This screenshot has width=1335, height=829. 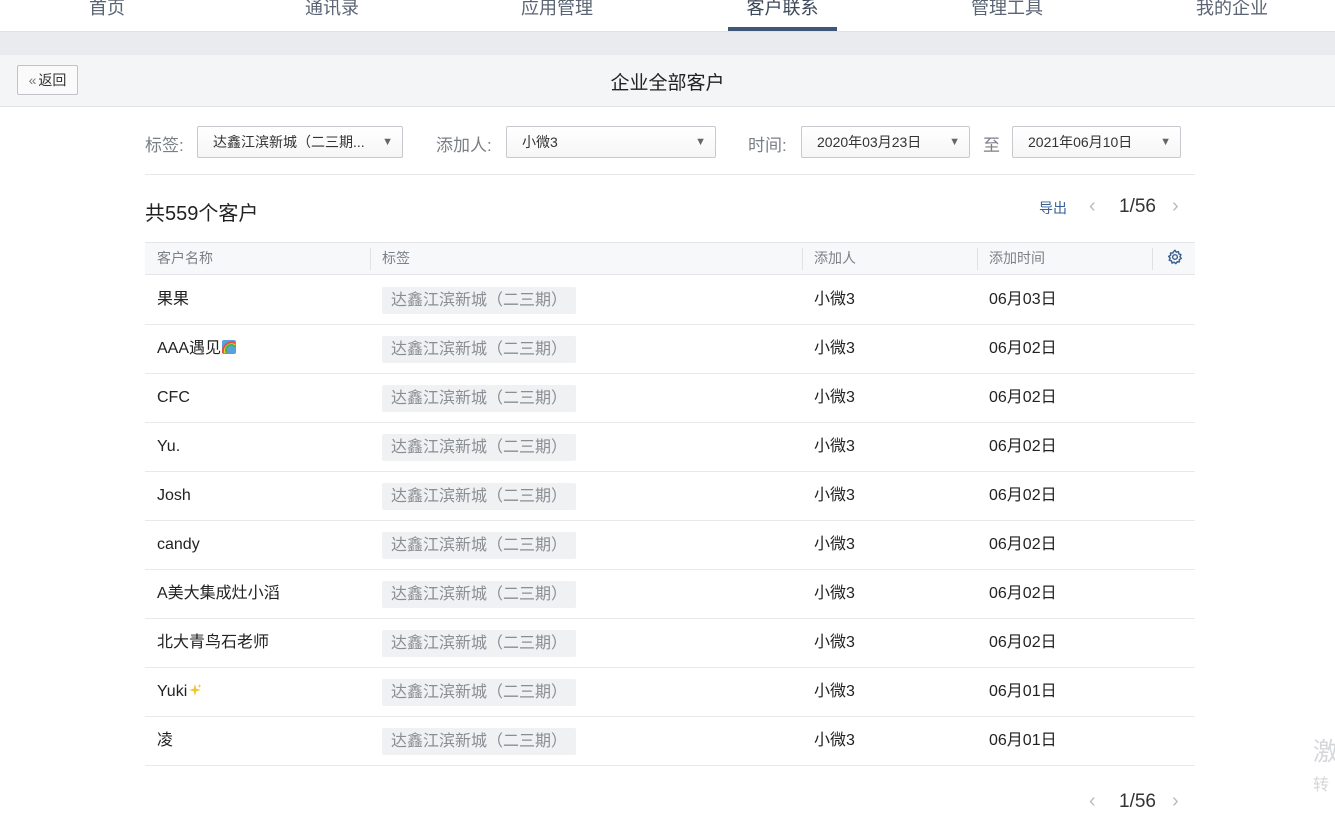 What do you see at coordinates (670, 258) in the screenshot?
I see `table-header: 客户名称 标签 添加人 添加时间` at bounding box center [670, 258].